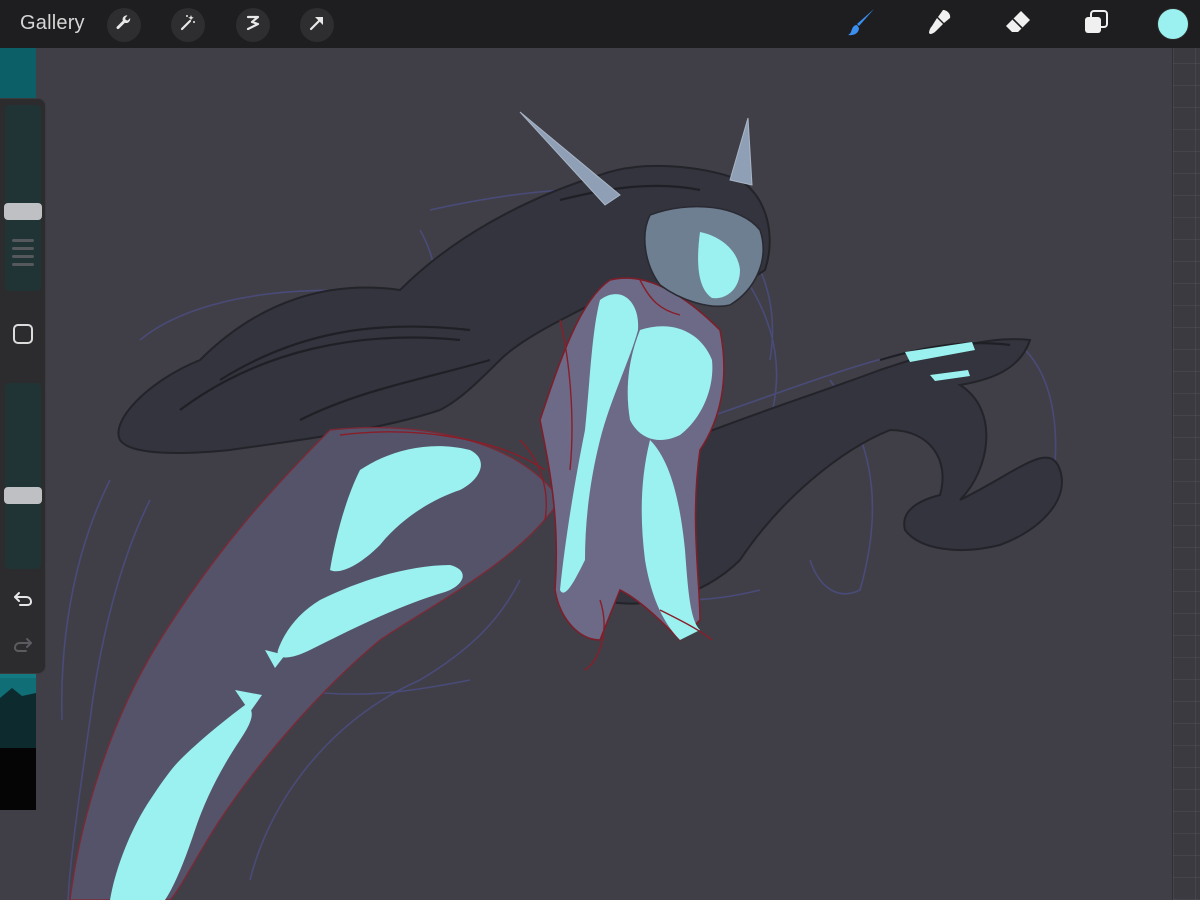 This screenshot has height=900, width=1200. I want to click on layers-icon, so click(1096, 24).